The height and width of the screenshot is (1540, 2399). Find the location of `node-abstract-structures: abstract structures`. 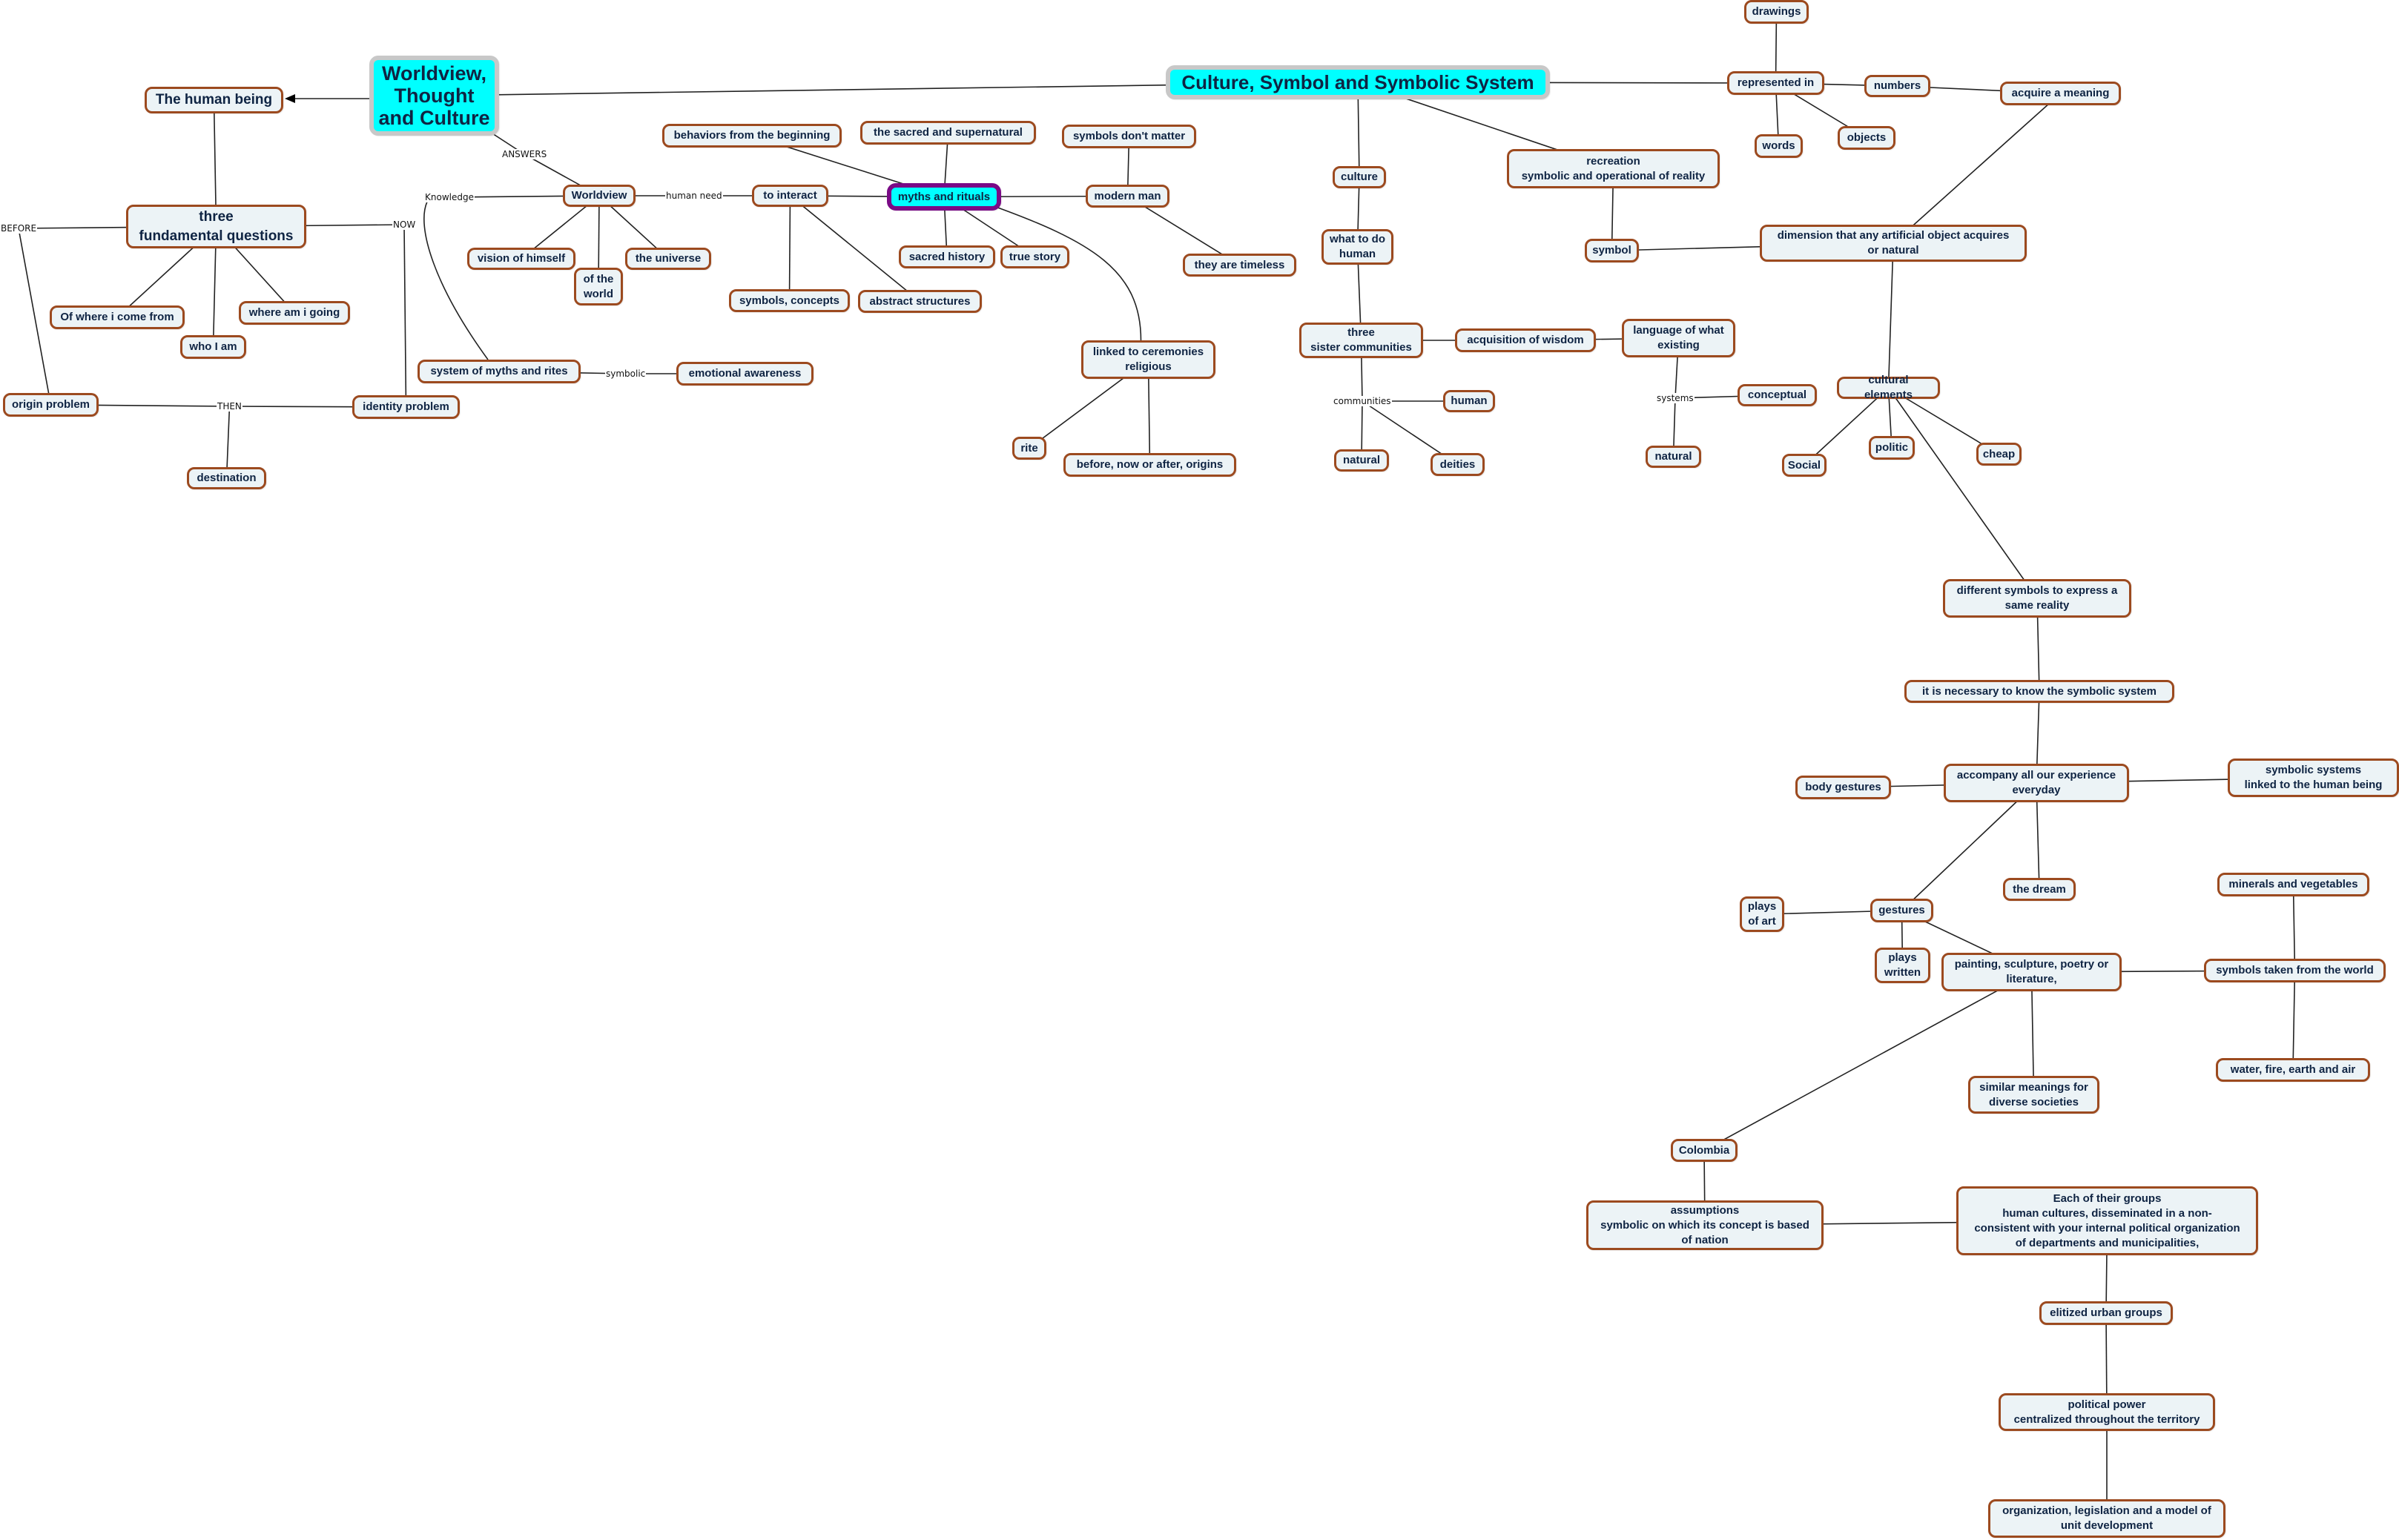

node-abstract-structures: abstract structures is located at coordinates (920, 302).